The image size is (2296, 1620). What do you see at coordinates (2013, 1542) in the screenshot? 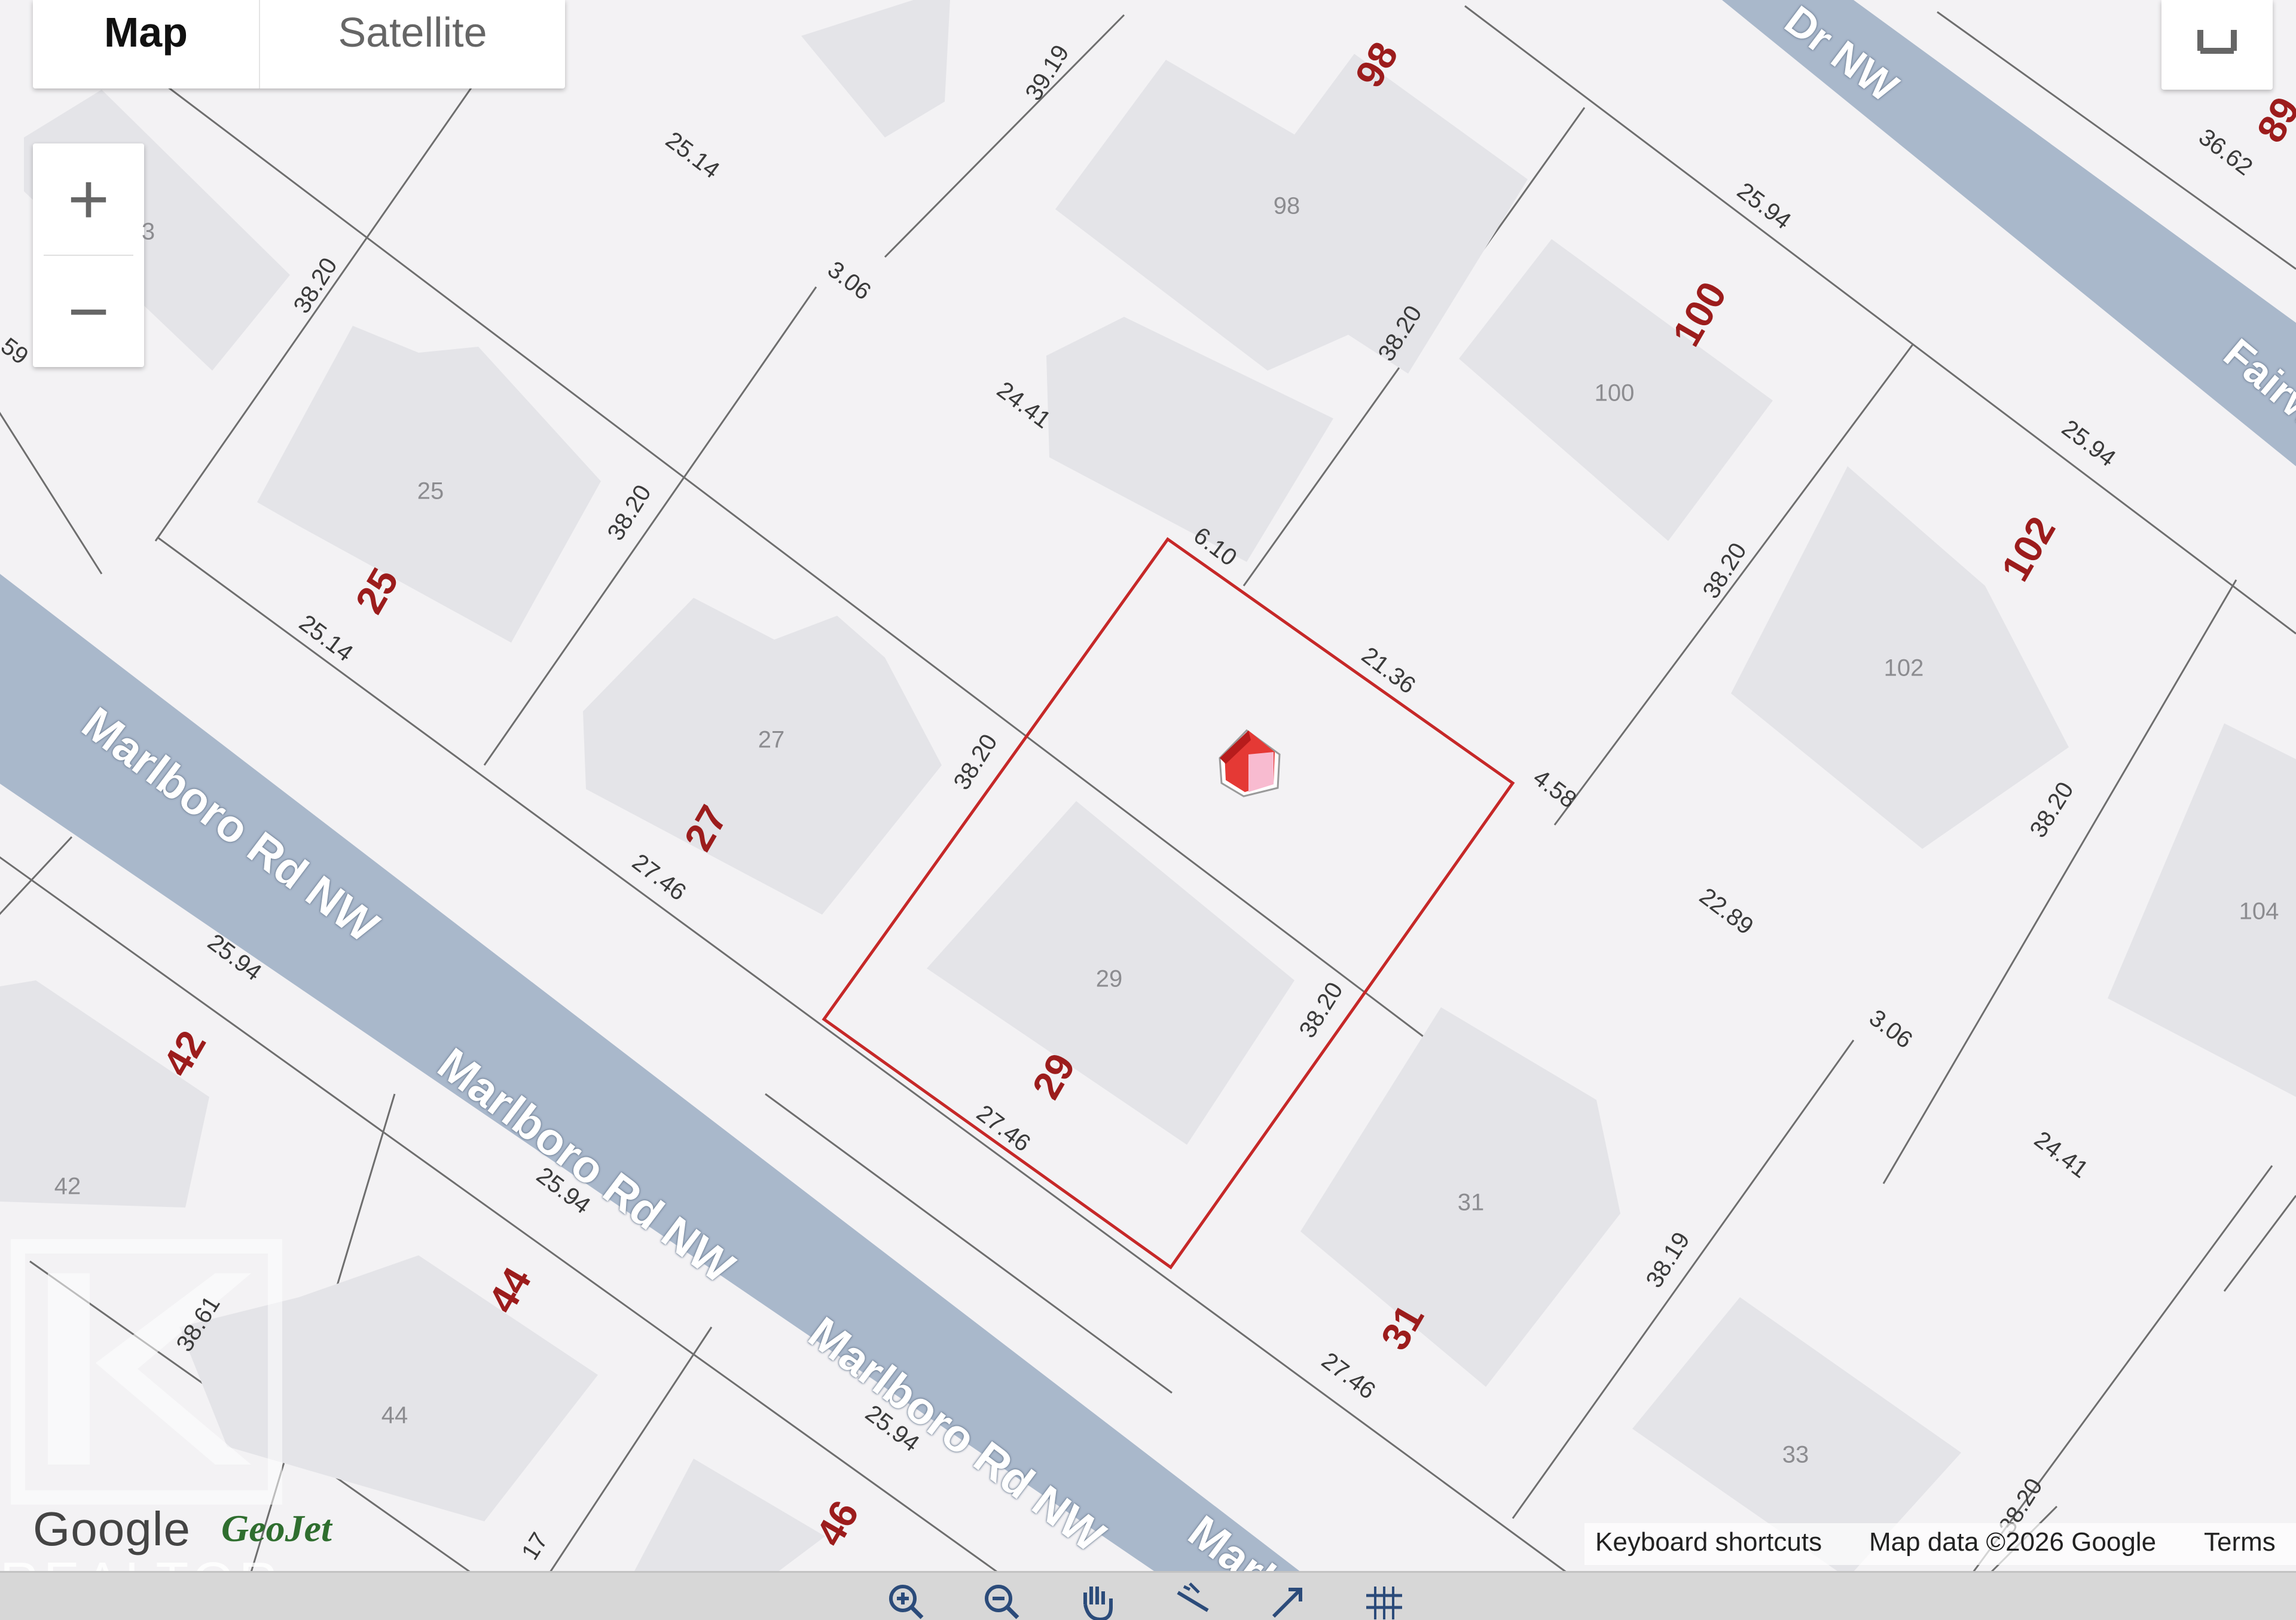
I see `map-data-attribution: Map data ©2026 Google` at bounding box center [2013, 1542].